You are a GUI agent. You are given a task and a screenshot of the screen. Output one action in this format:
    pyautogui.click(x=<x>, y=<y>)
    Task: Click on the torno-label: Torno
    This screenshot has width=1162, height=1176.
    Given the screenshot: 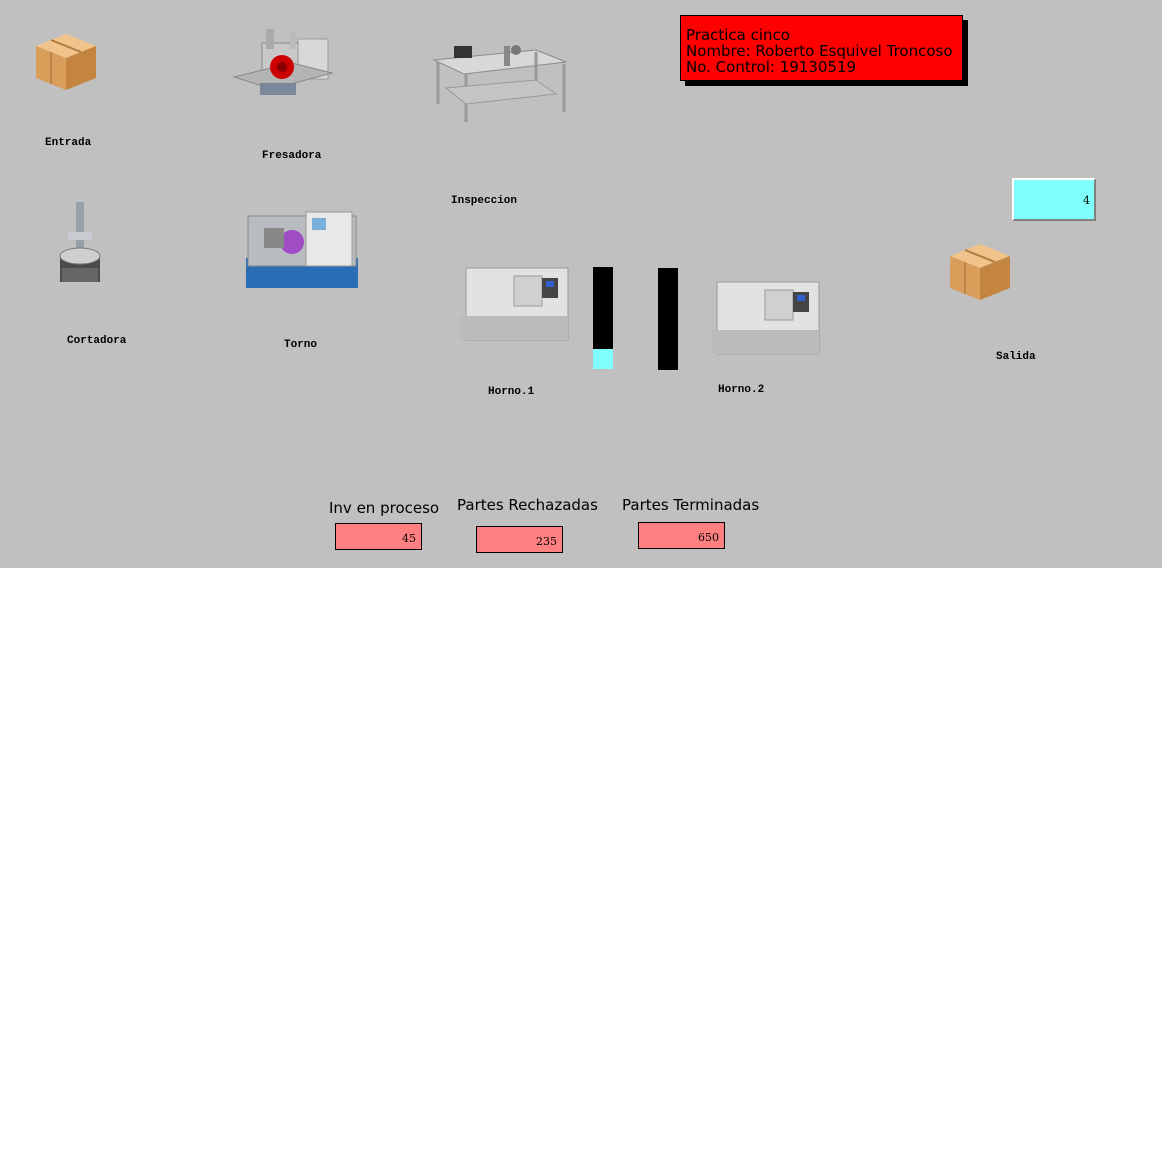 What is the action you would take?
    pyautogui.click(x=301, y=345)
    